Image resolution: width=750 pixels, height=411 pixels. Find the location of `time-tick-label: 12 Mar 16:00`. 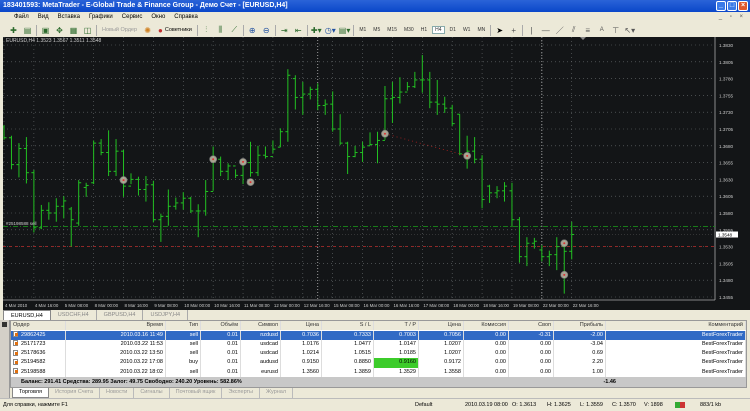

time-tick-label: 12 Mar 16:00 is located at coordinates (317, 305).